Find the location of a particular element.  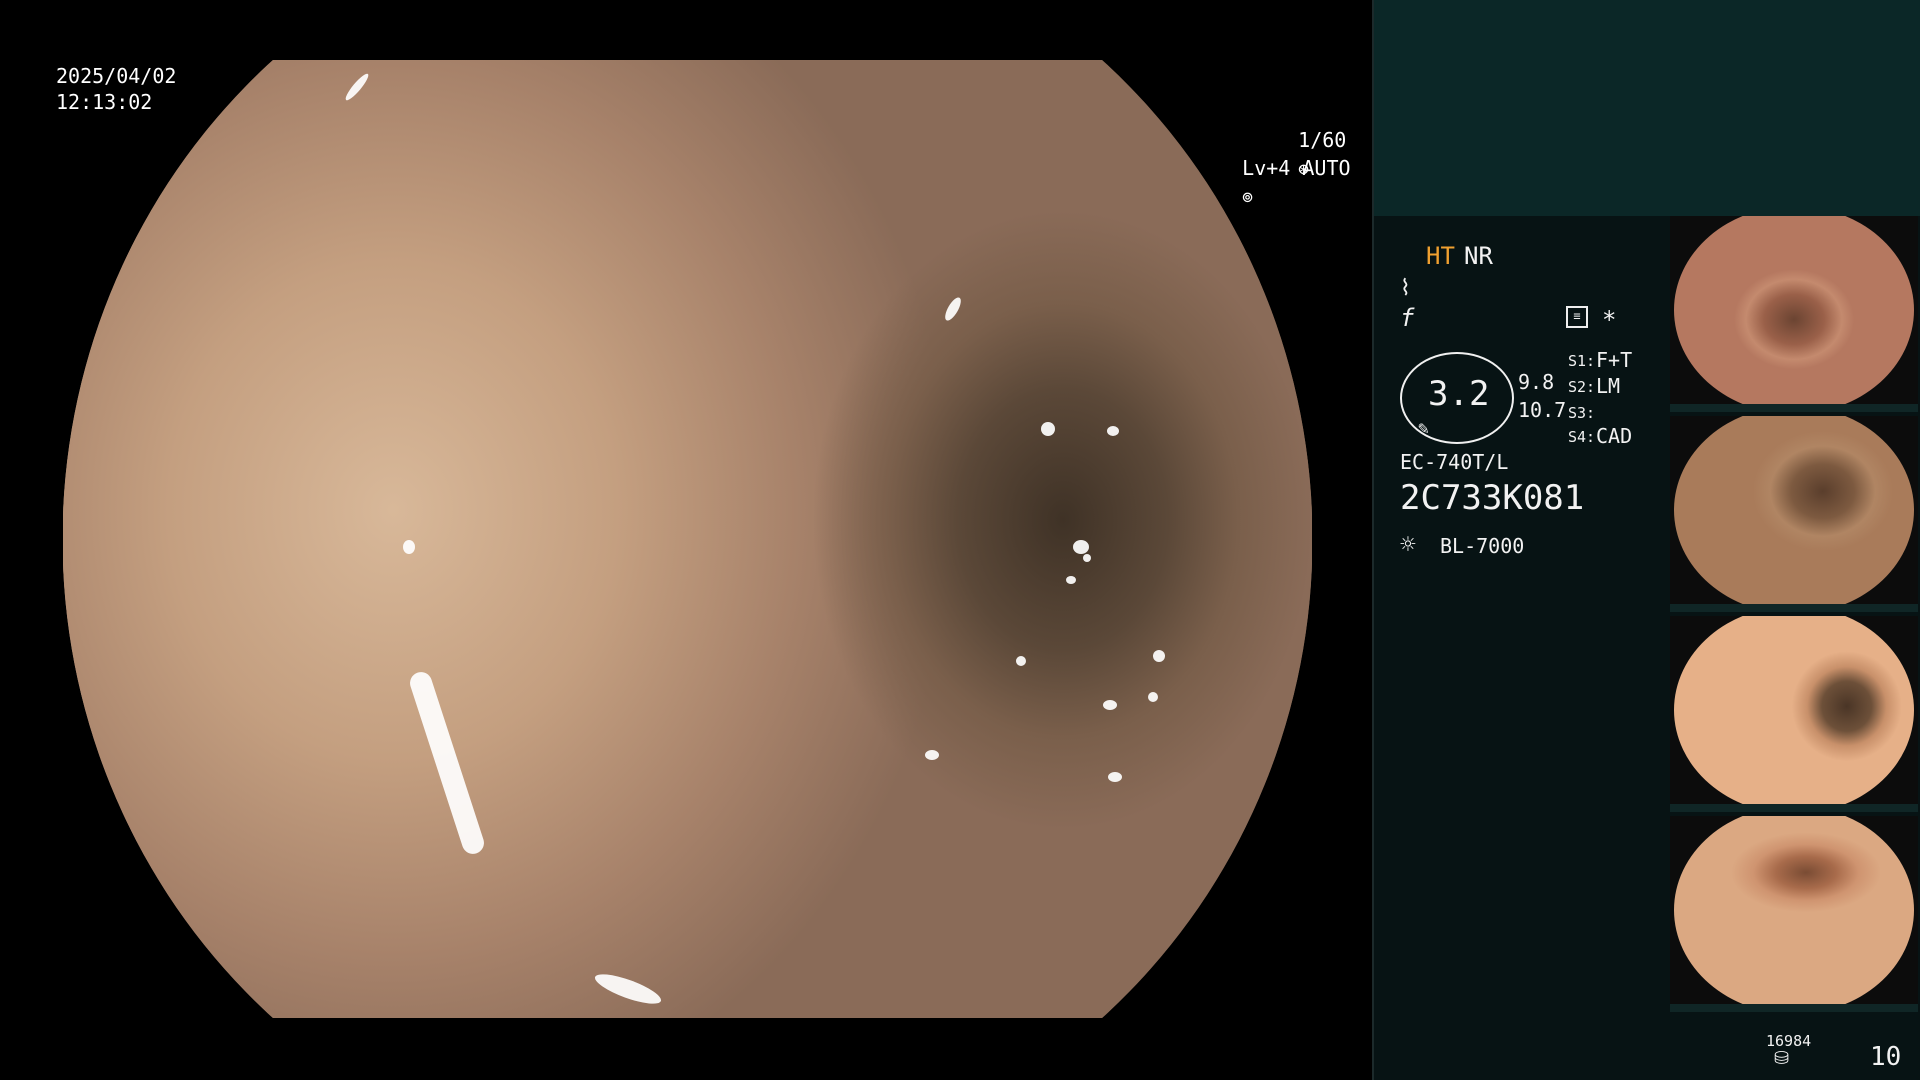

storage-icon: ⛁ is located at coordinates (1782, 1058).